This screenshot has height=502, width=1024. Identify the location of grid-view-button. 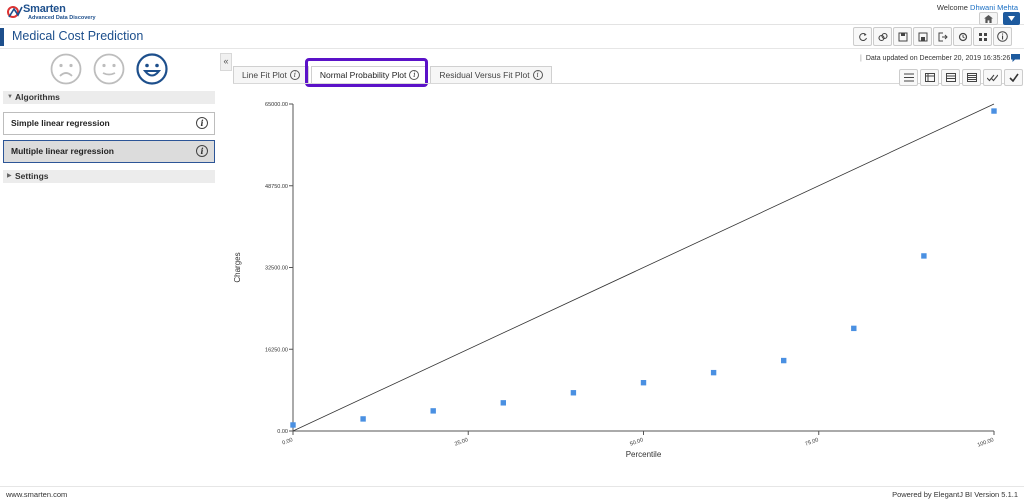
(971, 77).